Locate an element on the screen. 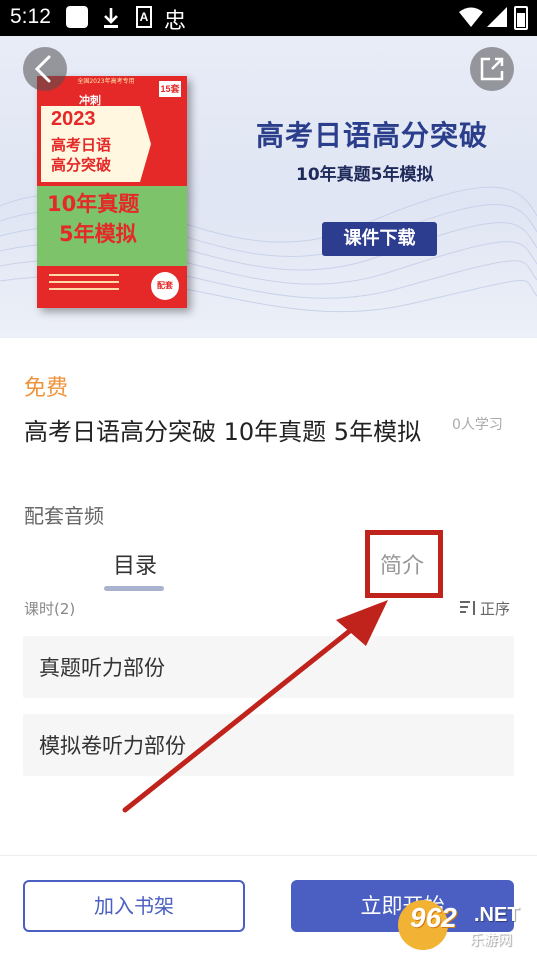  watermark-net: .NET is located at coordinates (497, 915).